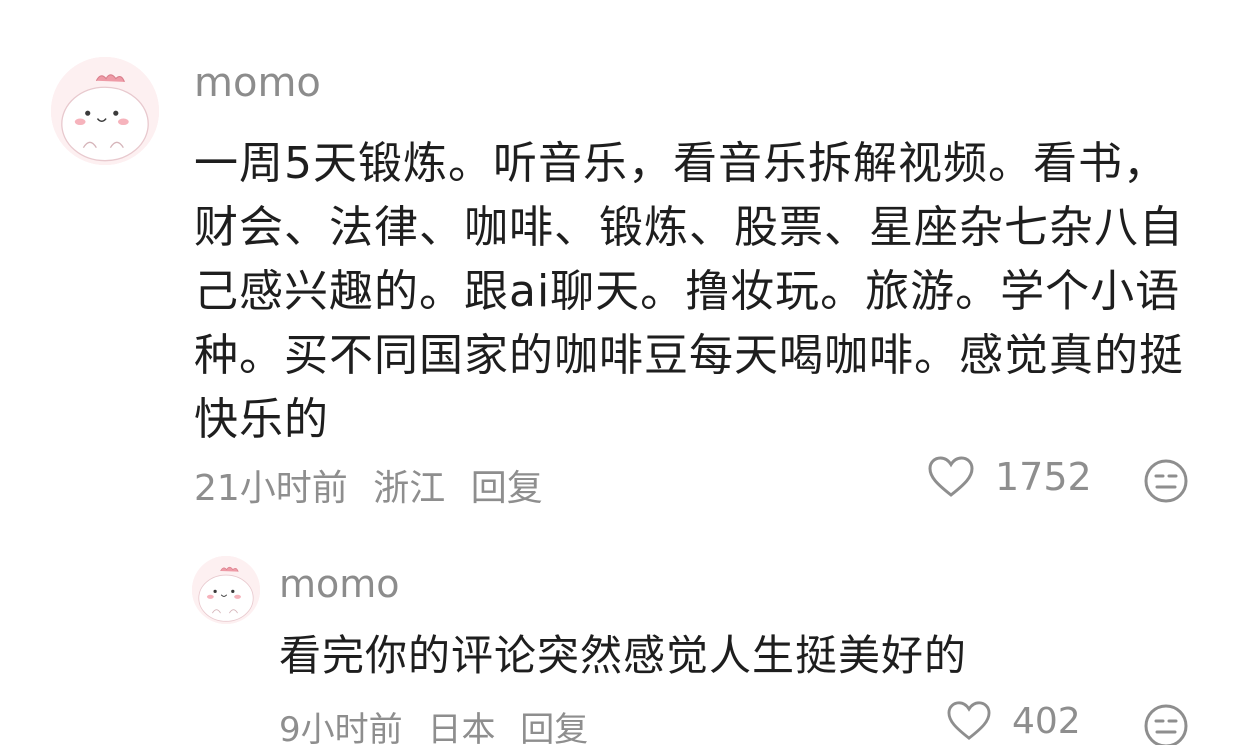 The height and width of the screenshot is (745, 1260). I want to click on reply-like-count: 402, so click(1046, 721).